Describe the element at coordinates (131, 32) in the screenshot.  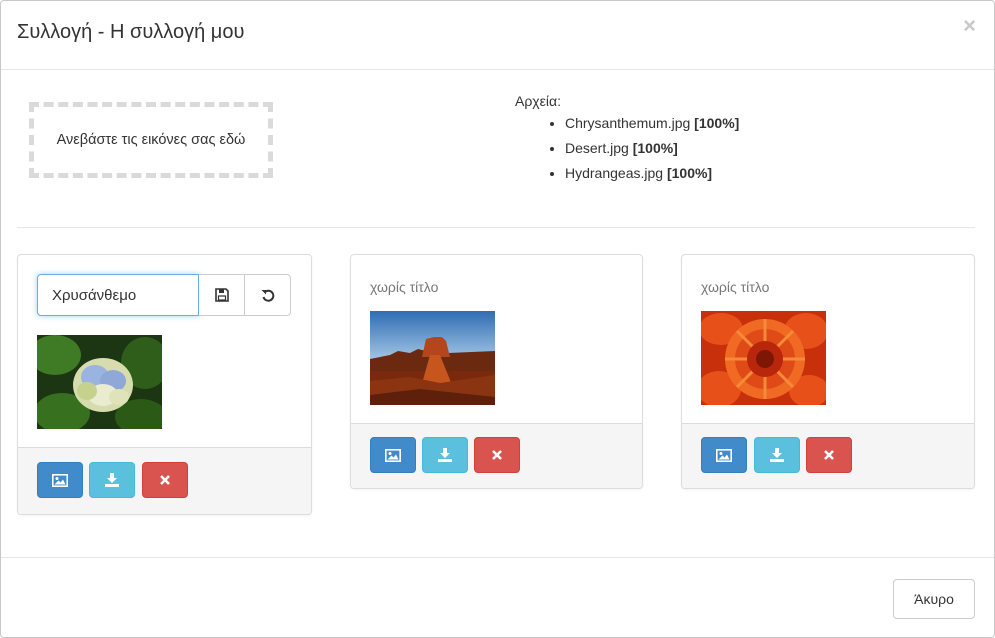
I see `modal-title: Συλλογή - Η συλλογή μου` at that location.